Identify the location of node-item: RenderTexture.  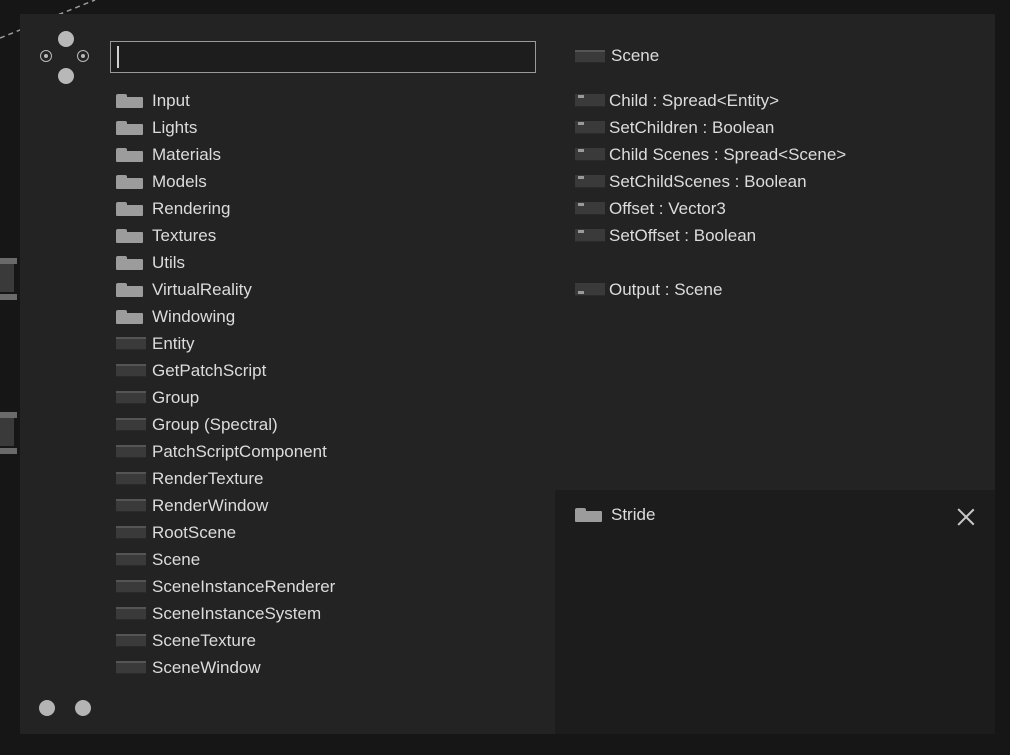
(225, 478).